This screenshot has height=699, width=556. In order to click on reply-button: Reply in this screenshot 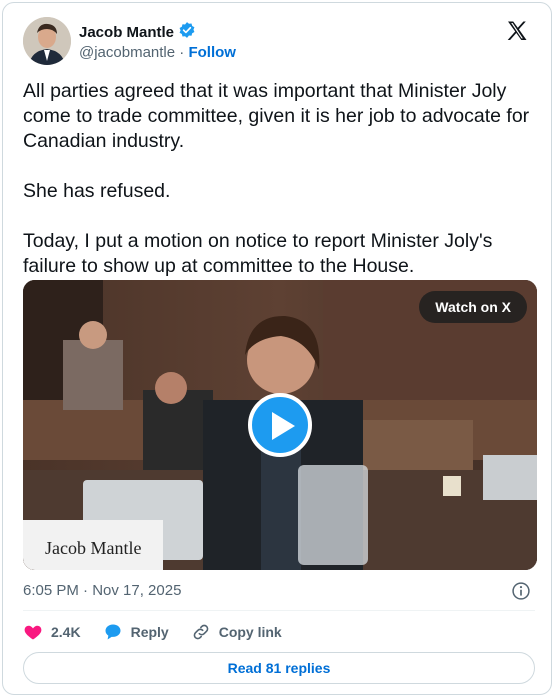, I will do `click(136, 632)`.